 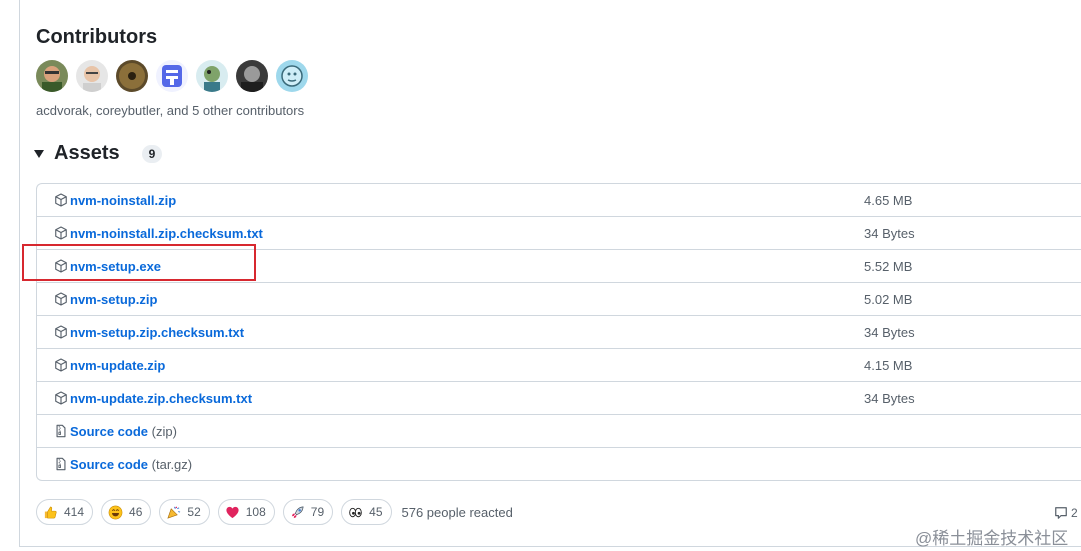 I want to click on reactions-summary: 576 people reacted, so click(x=457, y=512).